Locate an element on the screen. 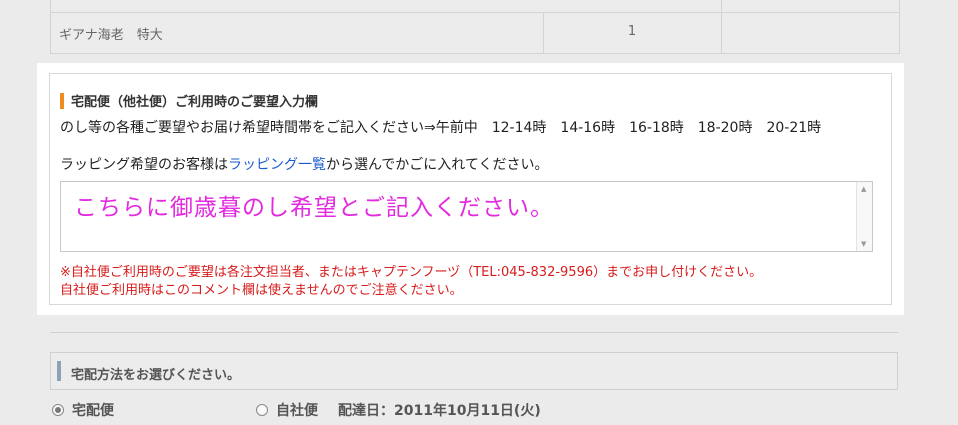 This screenshot has width=958, height=425. shipping-option-courier: 宅配便 is located at coordinates (83, 410).